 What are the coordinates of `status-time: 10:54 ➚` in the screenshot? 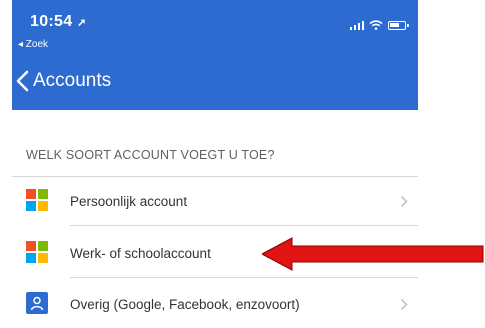 It's located at (58, 22).